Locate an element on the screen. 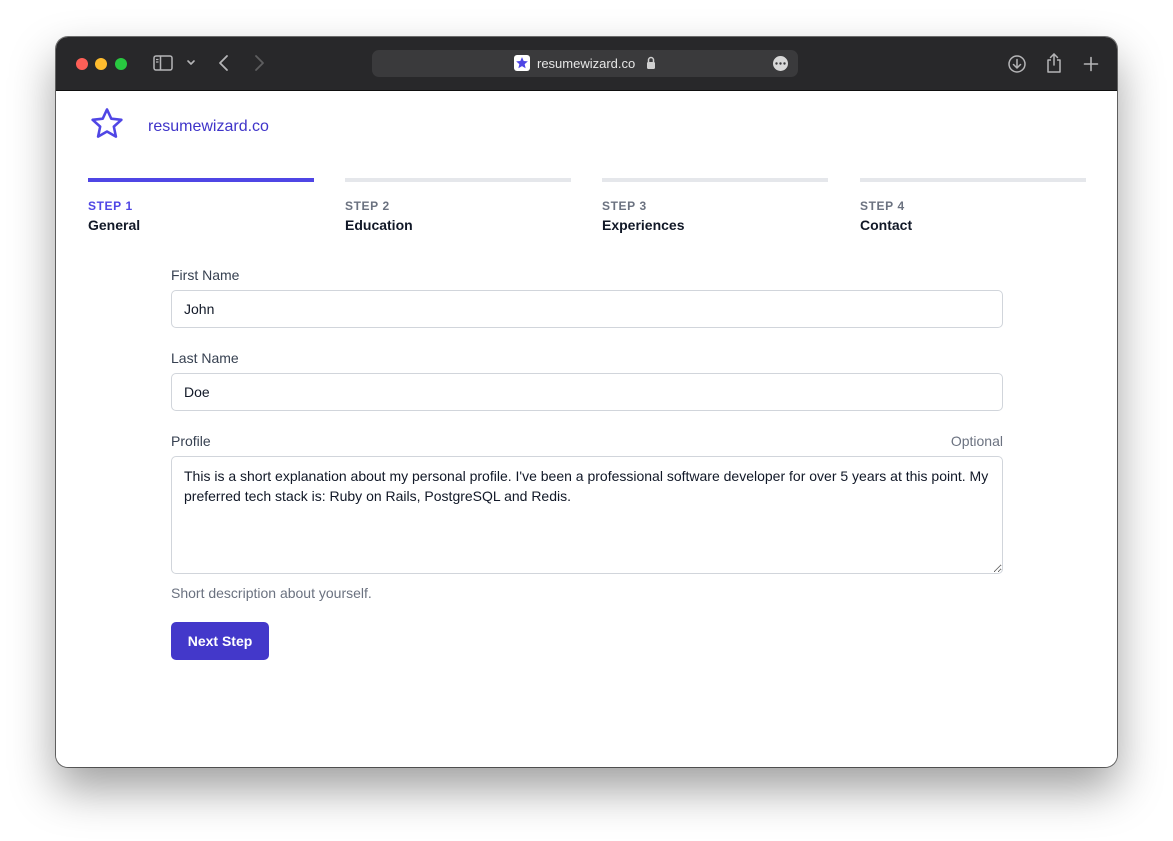  brand-link: resumewizard.co is located at coordinates (208, 127).